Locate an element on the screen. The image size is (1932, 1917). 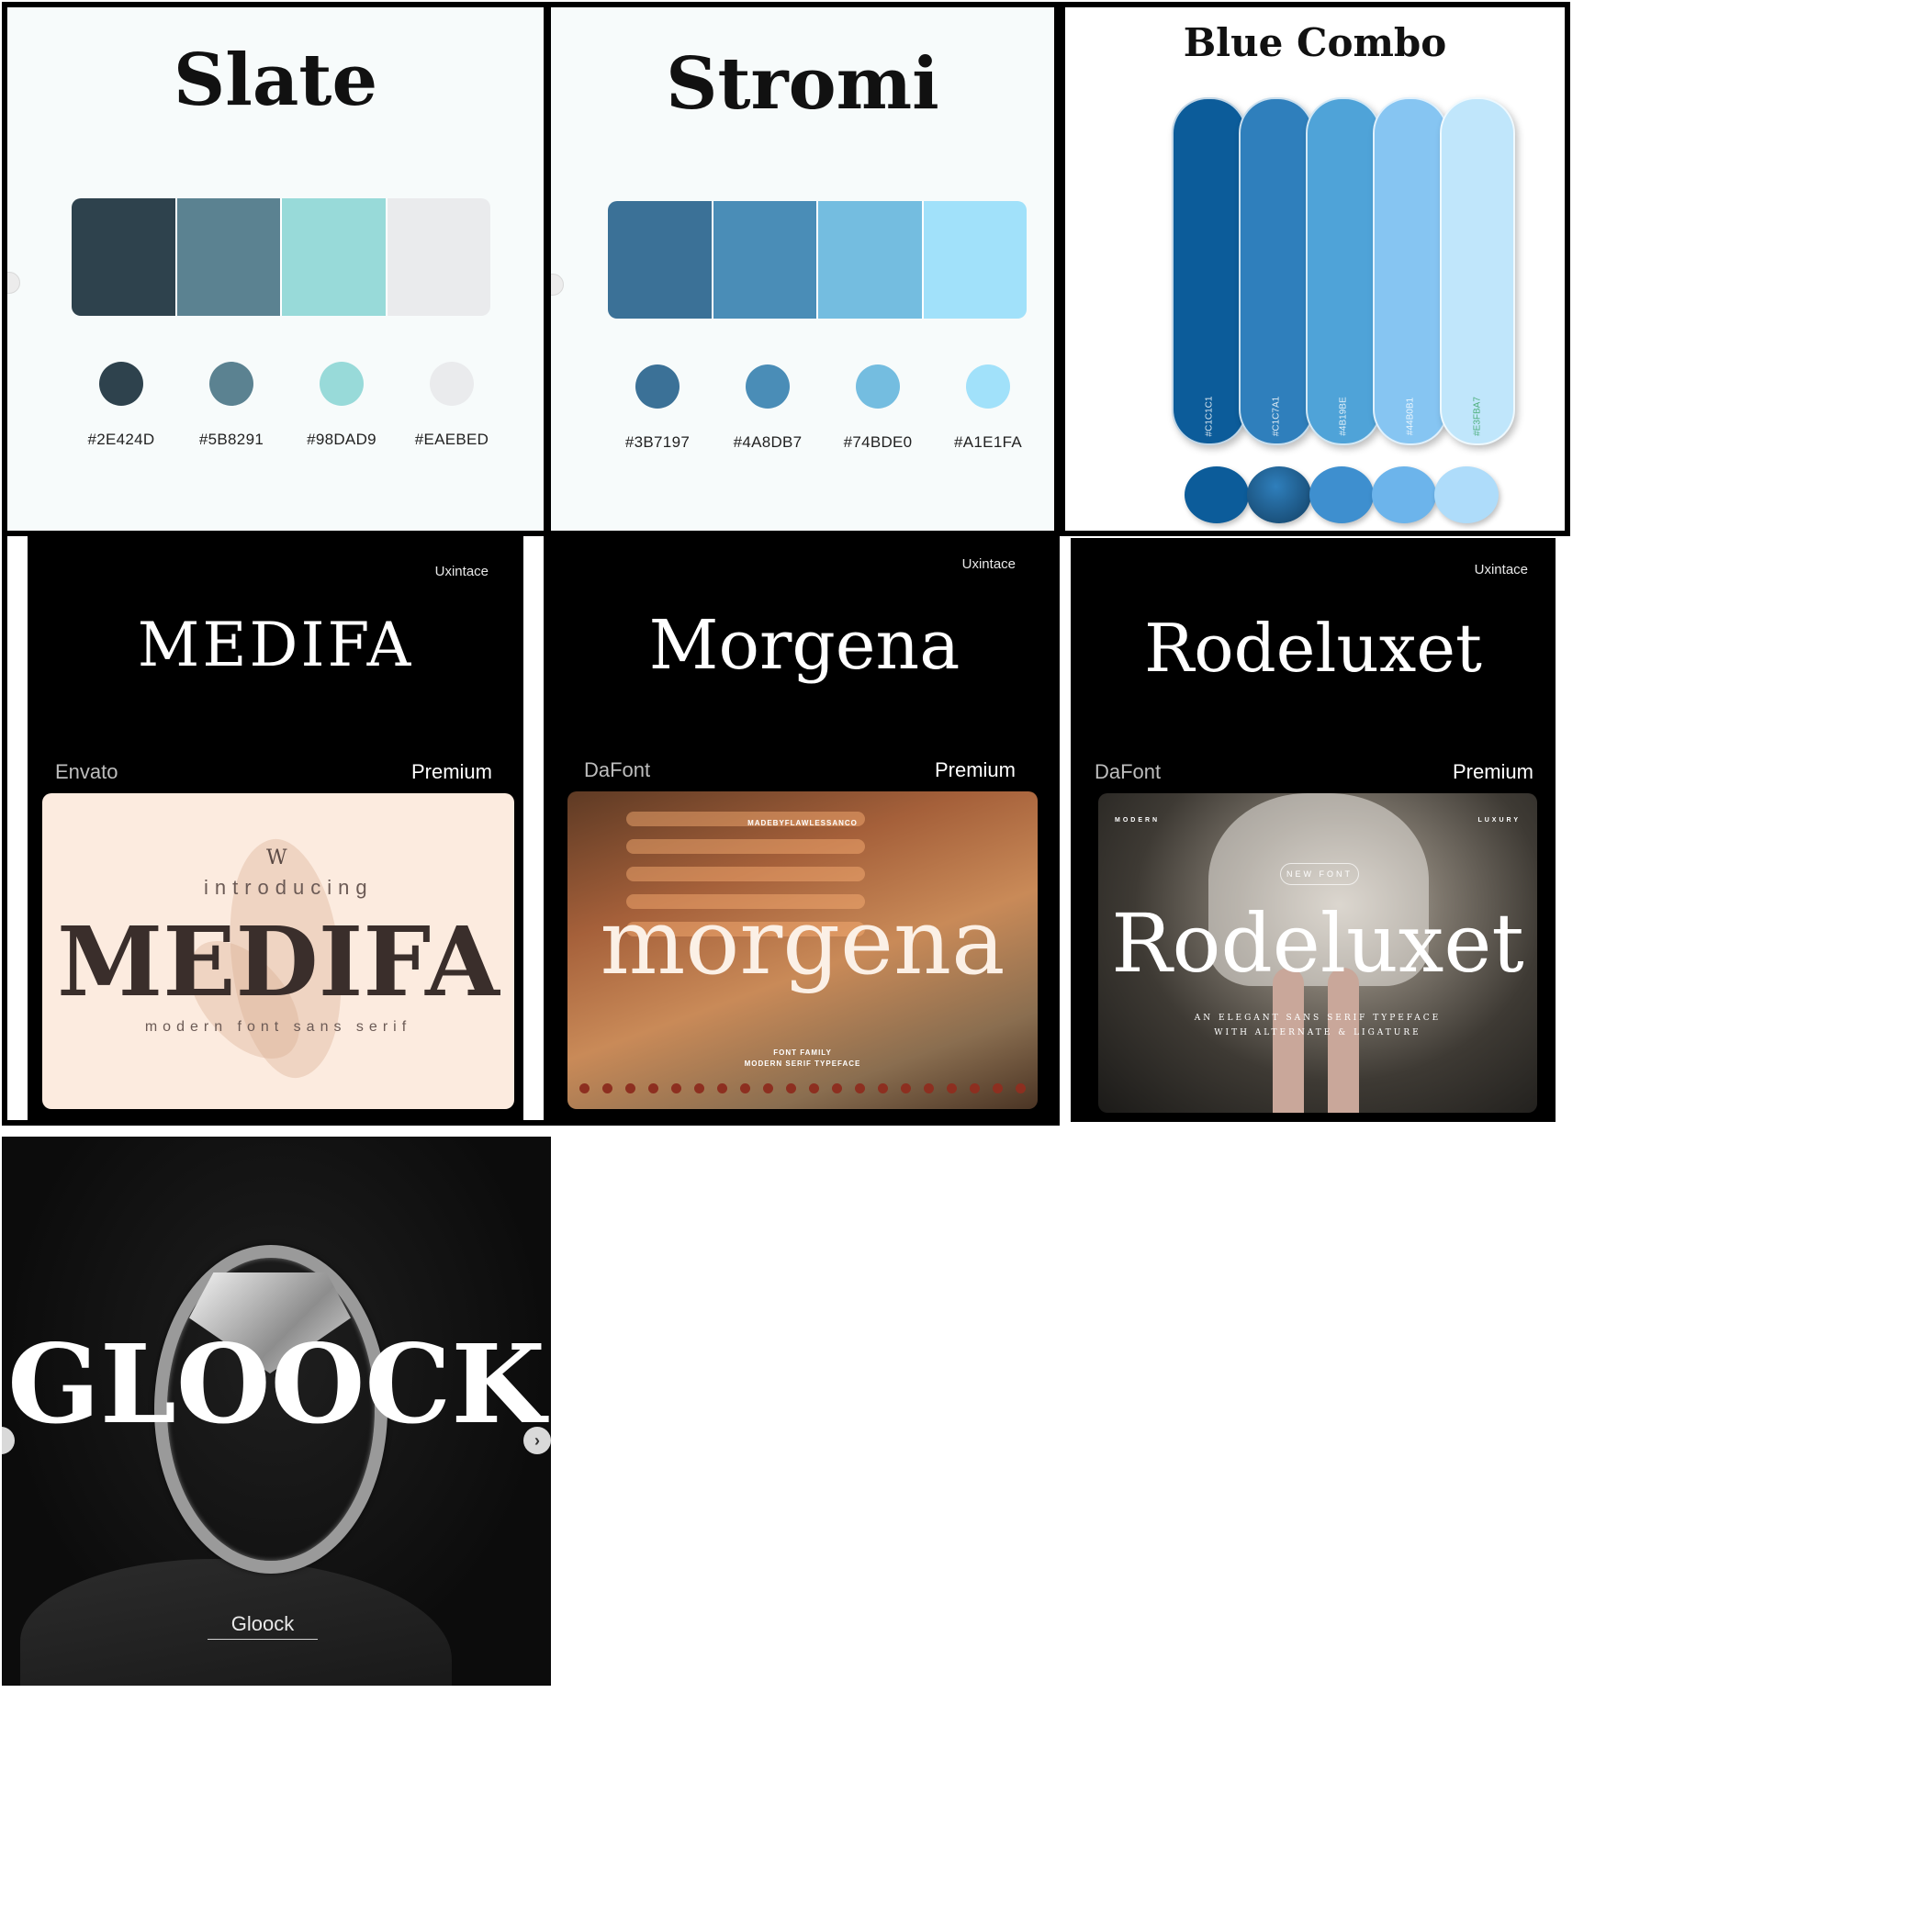
hex-label: #2E424D is located at coordinates (121, 439).